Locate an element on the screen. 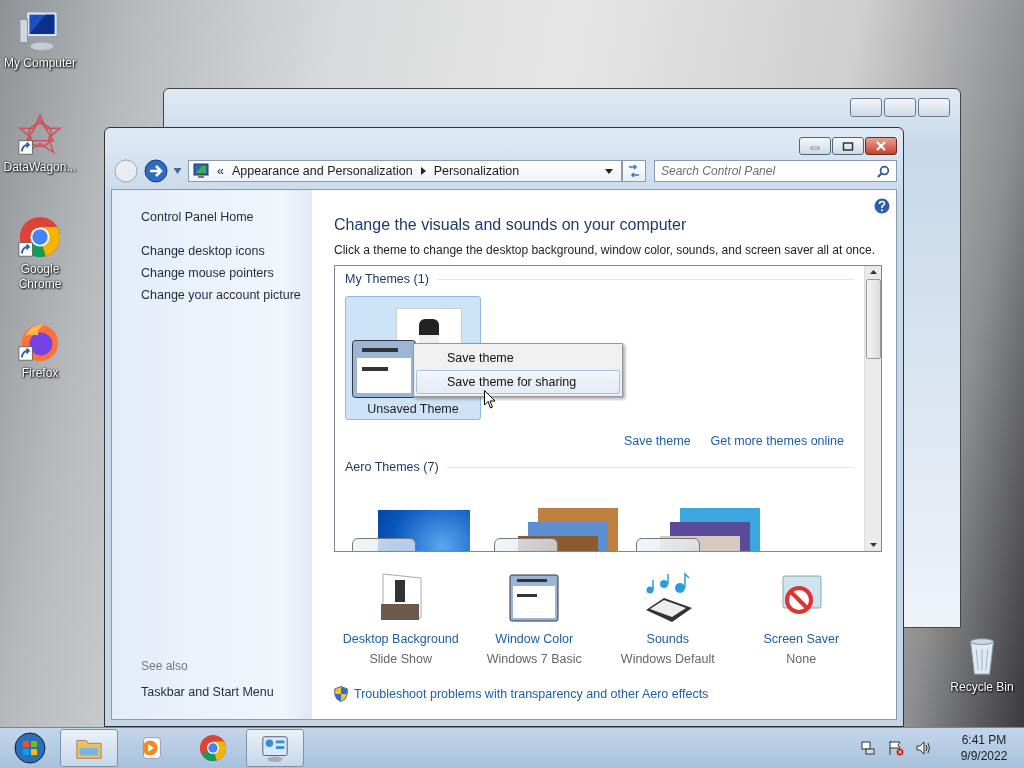 This screenshot has height=768, width=1024. theme-link: Get more themes online is located at coordinates (777, 441).